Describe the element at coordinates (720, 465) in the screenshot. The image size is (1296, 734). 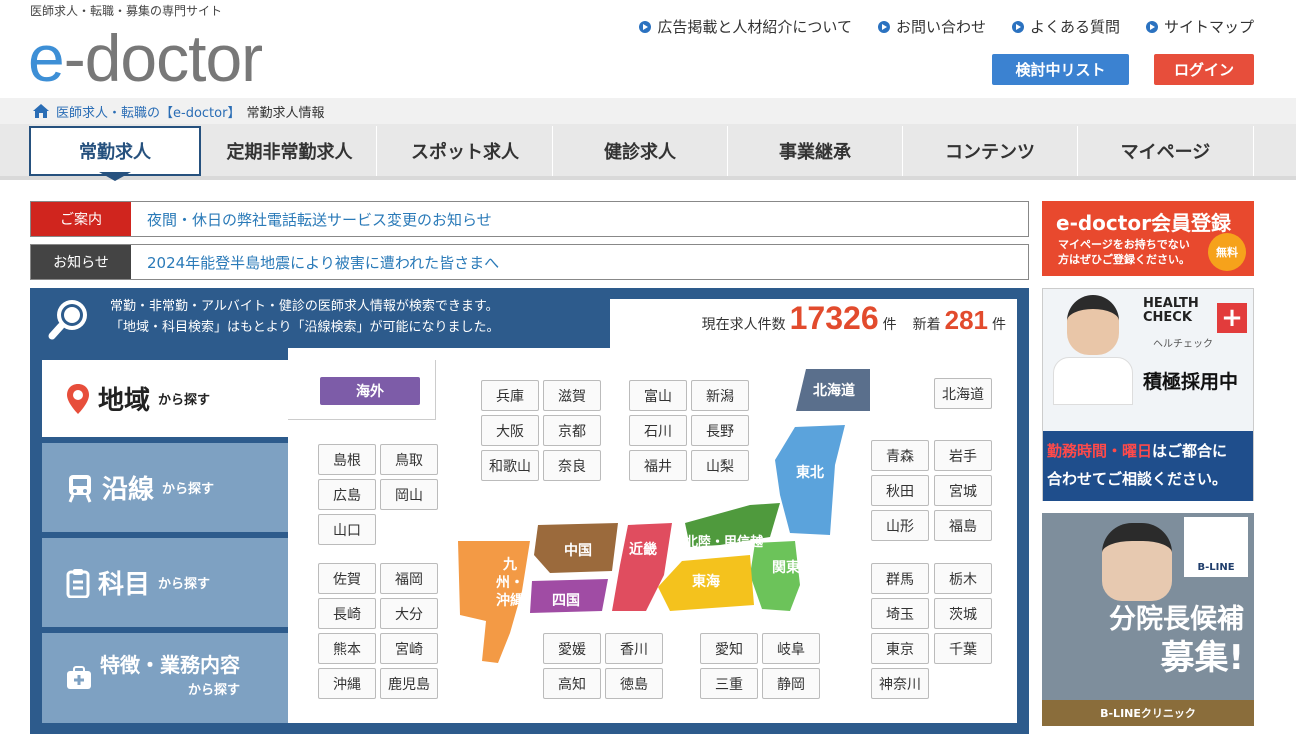
I see `pref-button: 山梨` at that location.